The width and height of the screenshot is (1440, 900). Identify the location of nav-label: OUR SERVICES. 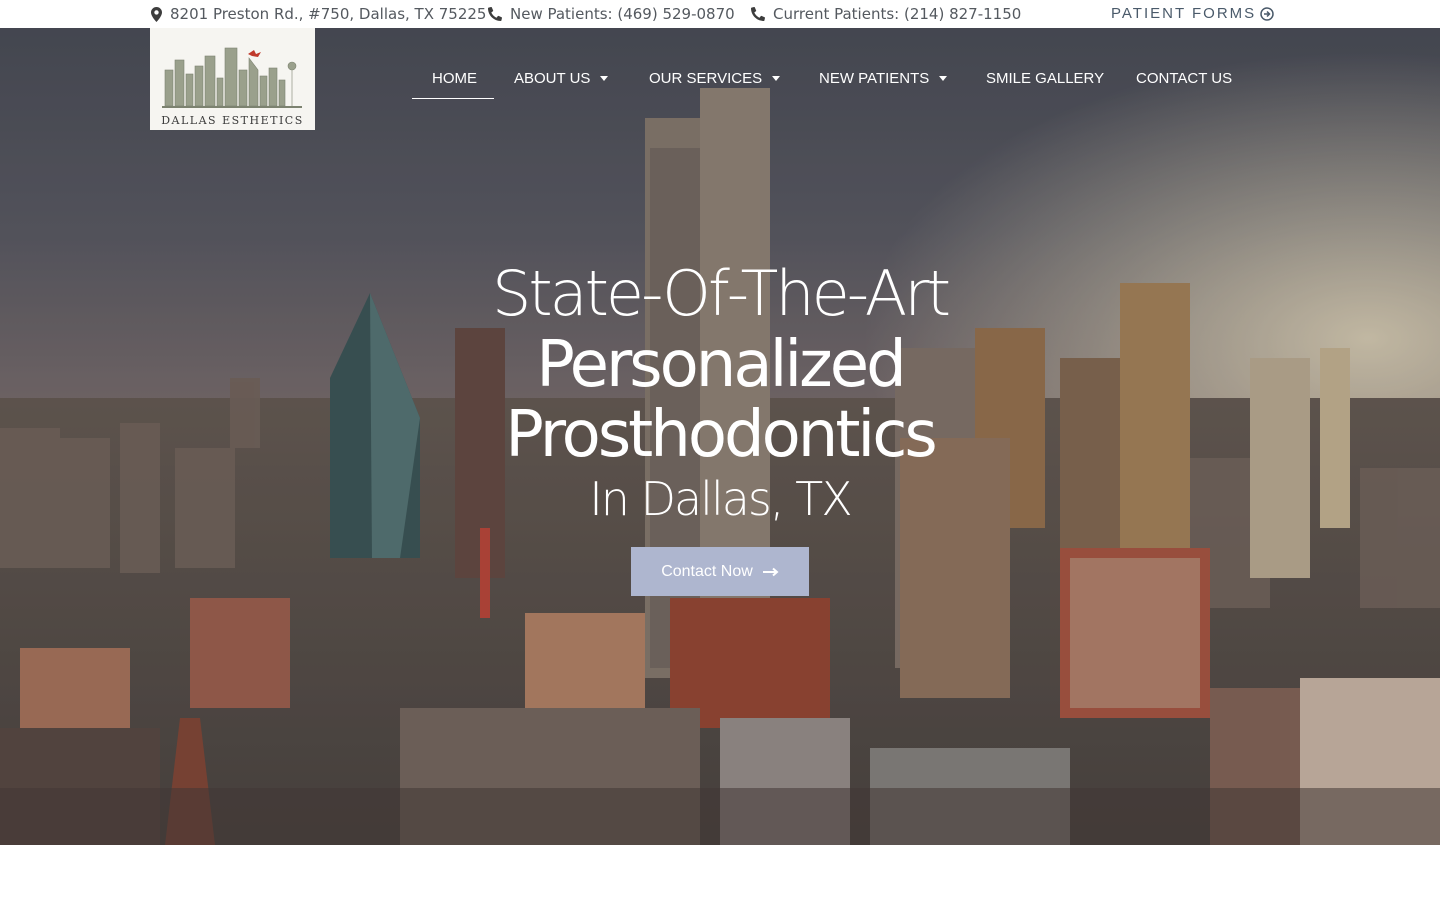
(706, 78).